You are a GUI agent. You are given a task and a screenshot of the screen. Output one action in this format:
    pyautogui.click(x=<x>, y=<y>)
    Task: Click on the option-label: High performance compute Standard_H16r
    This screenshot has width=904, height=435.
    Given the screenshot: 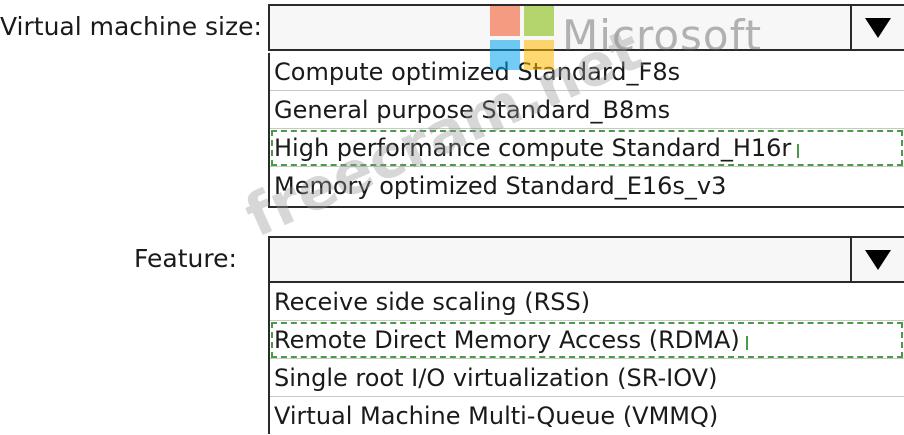 What is the action you would take?
    pyautogui.click(x=533, y=148)
    